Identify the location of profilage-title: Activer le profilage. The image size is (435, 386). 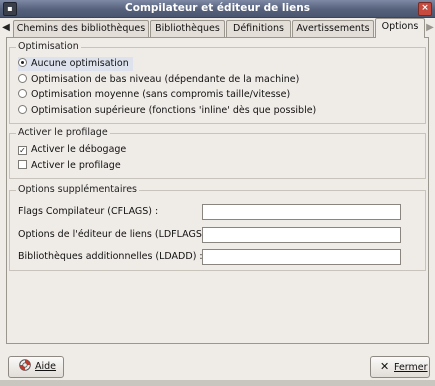
(63, 132).